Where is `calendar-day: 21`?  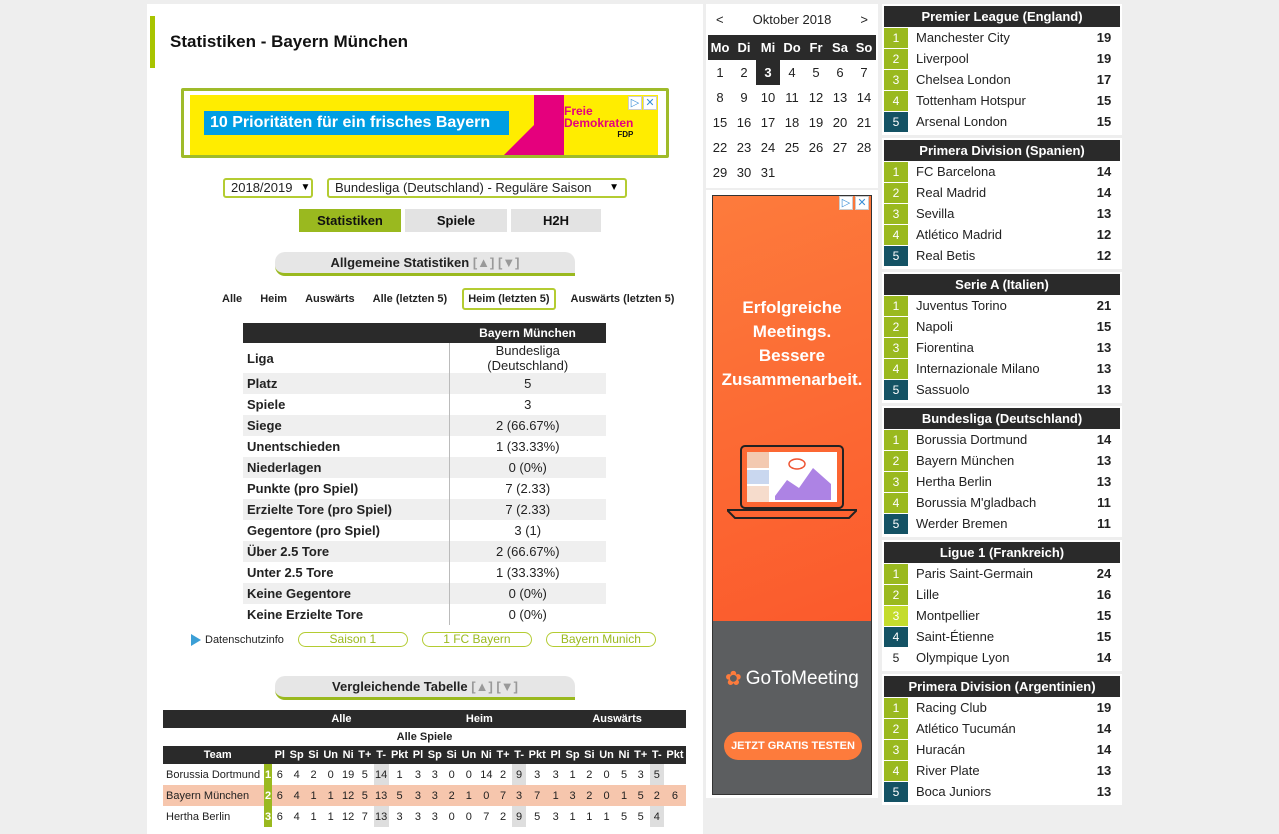
calendar-day: 21 is located at coordinates (864, 122).